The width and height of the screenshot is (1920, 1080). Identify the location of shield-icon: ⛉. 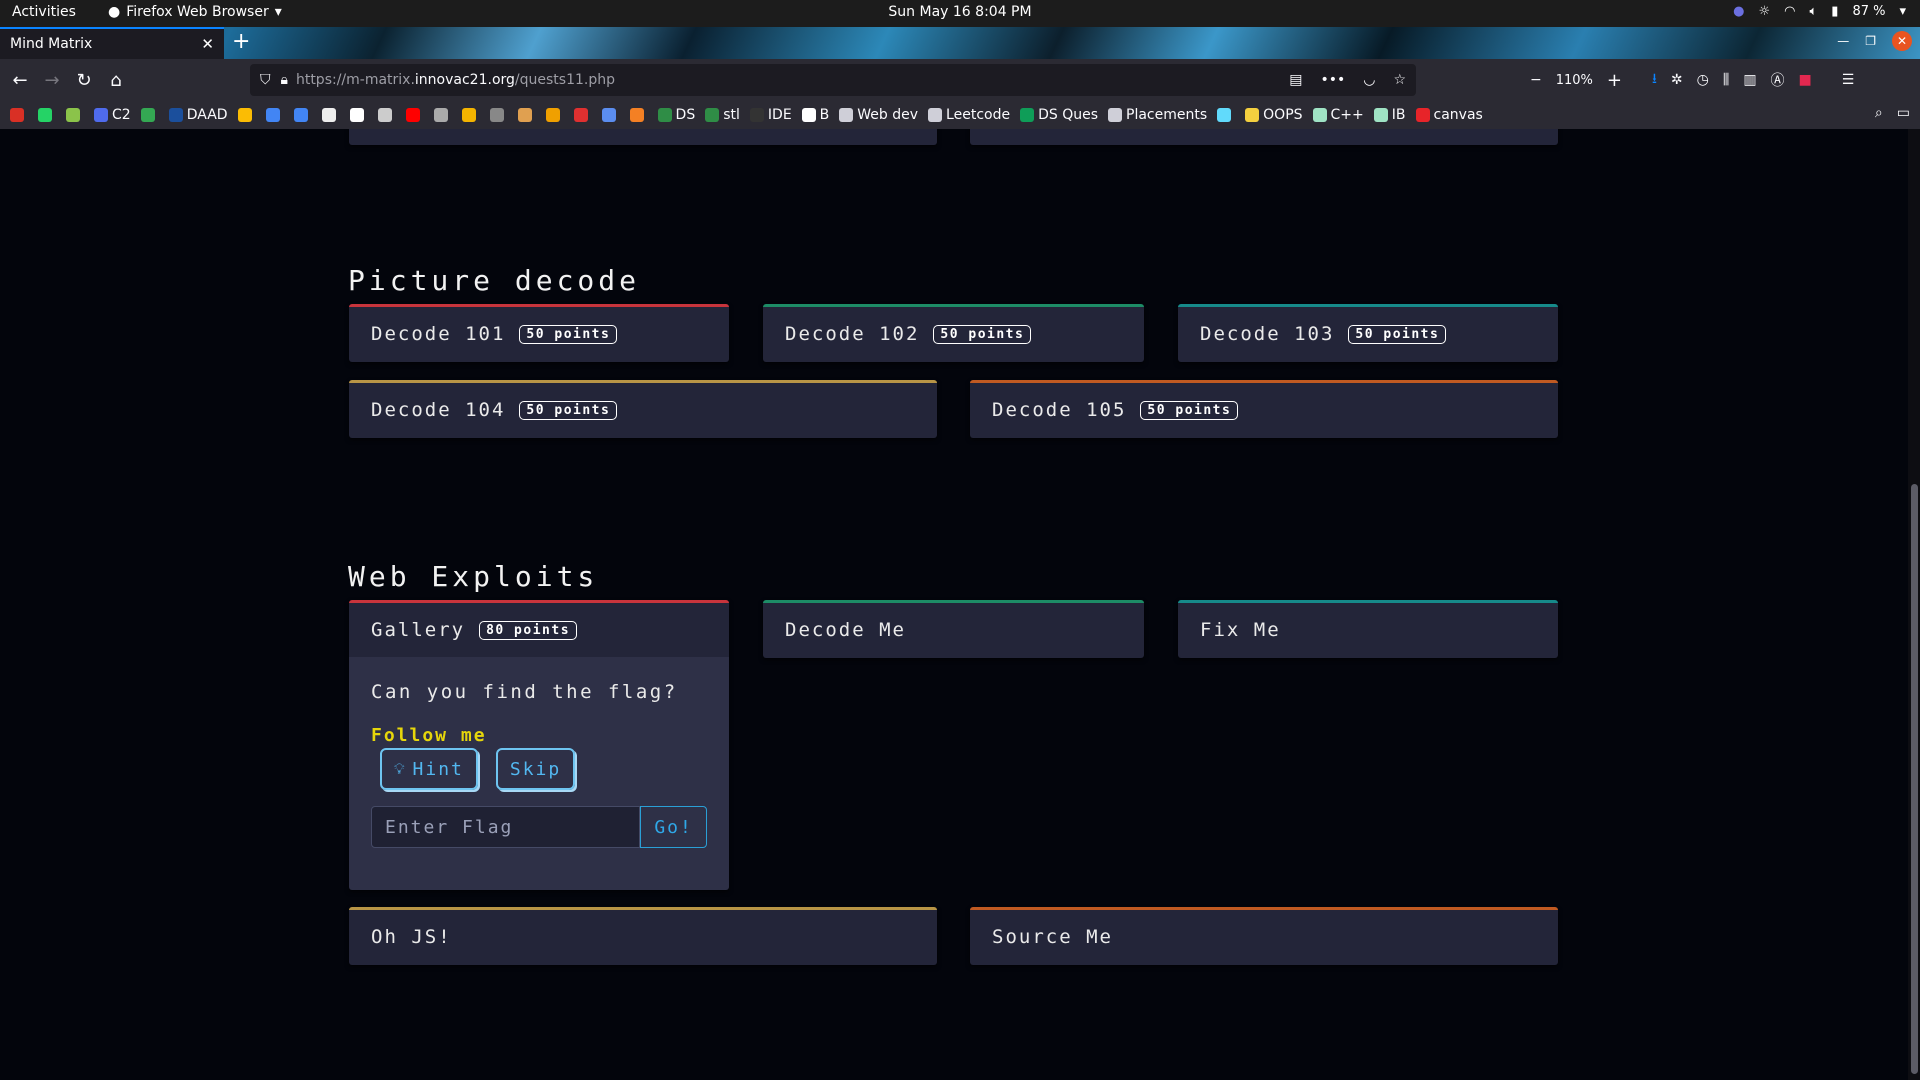
(265, 80).